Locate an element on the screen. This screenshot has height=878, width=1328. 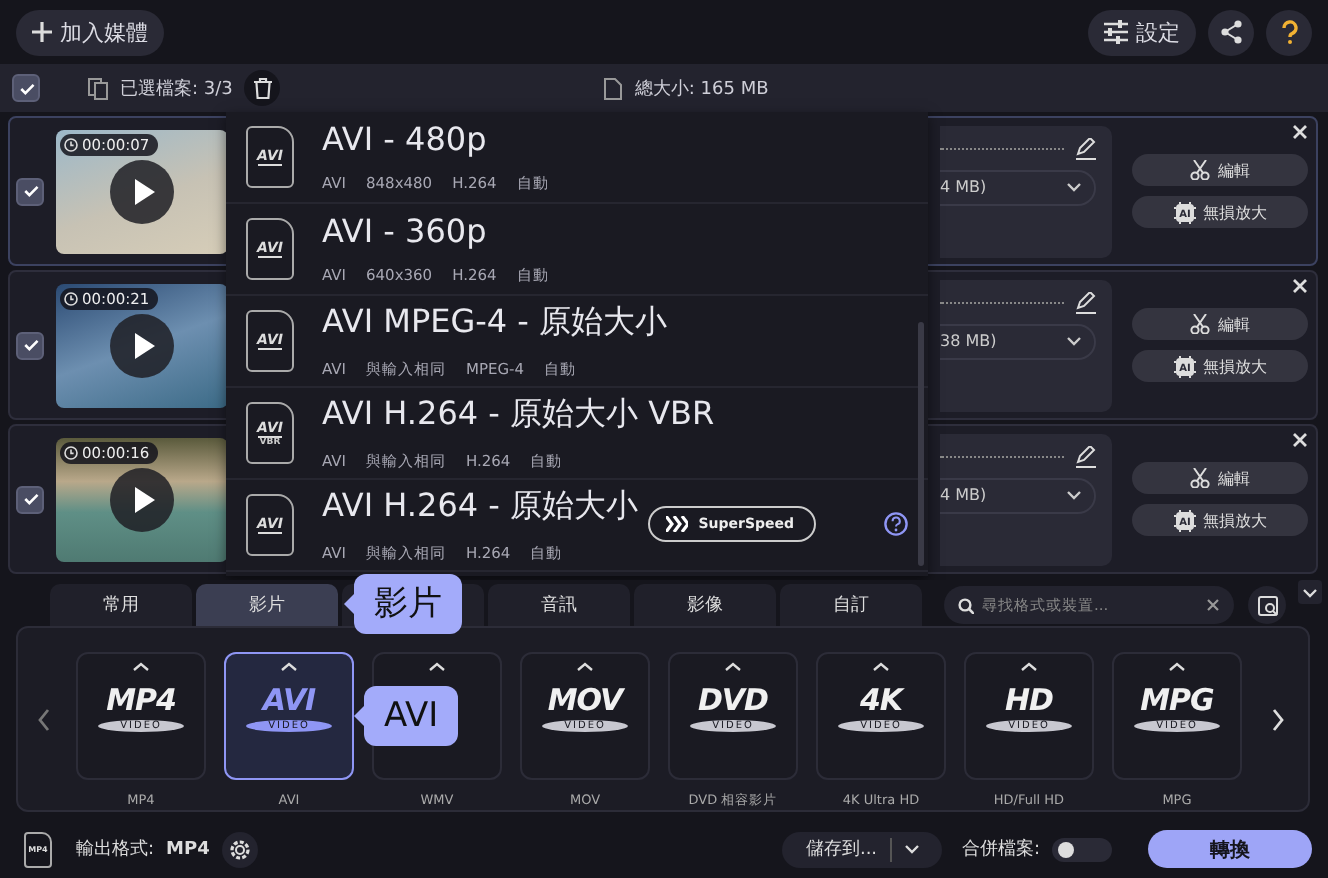
share-icon is located at coordinates (1231, 32).